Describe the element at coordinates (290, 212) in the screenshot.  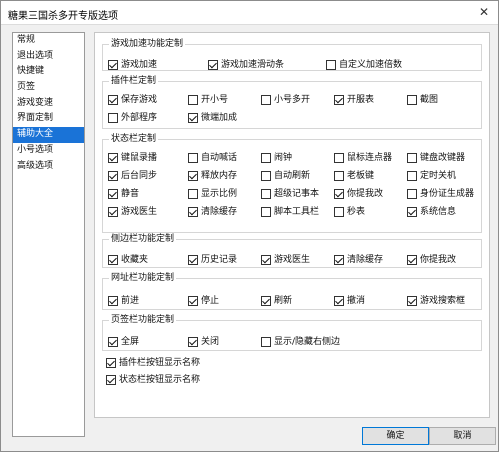
I see `status-bar-checkbox: 脚本工具栏` at that location.